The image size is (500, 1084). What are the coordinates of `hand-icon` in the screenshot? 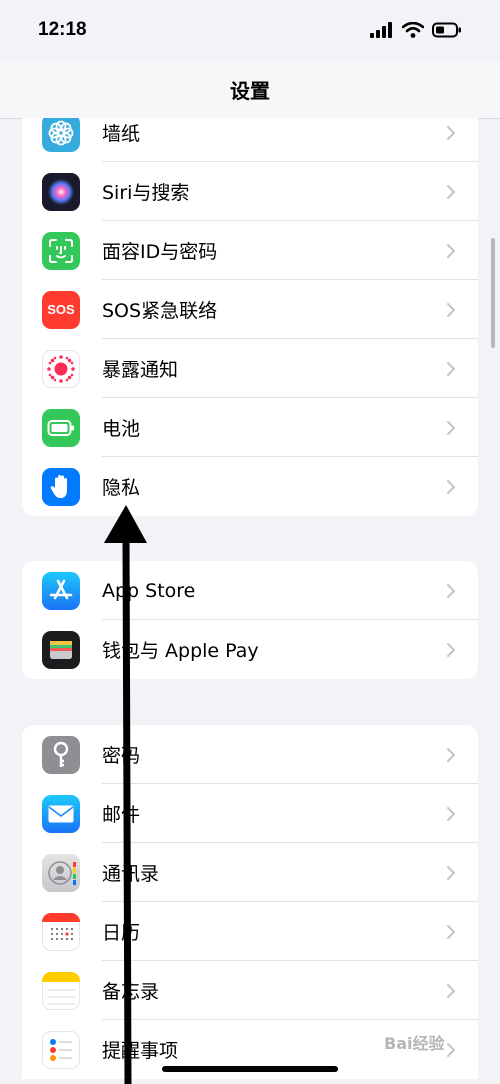 It's located at (61, 486).